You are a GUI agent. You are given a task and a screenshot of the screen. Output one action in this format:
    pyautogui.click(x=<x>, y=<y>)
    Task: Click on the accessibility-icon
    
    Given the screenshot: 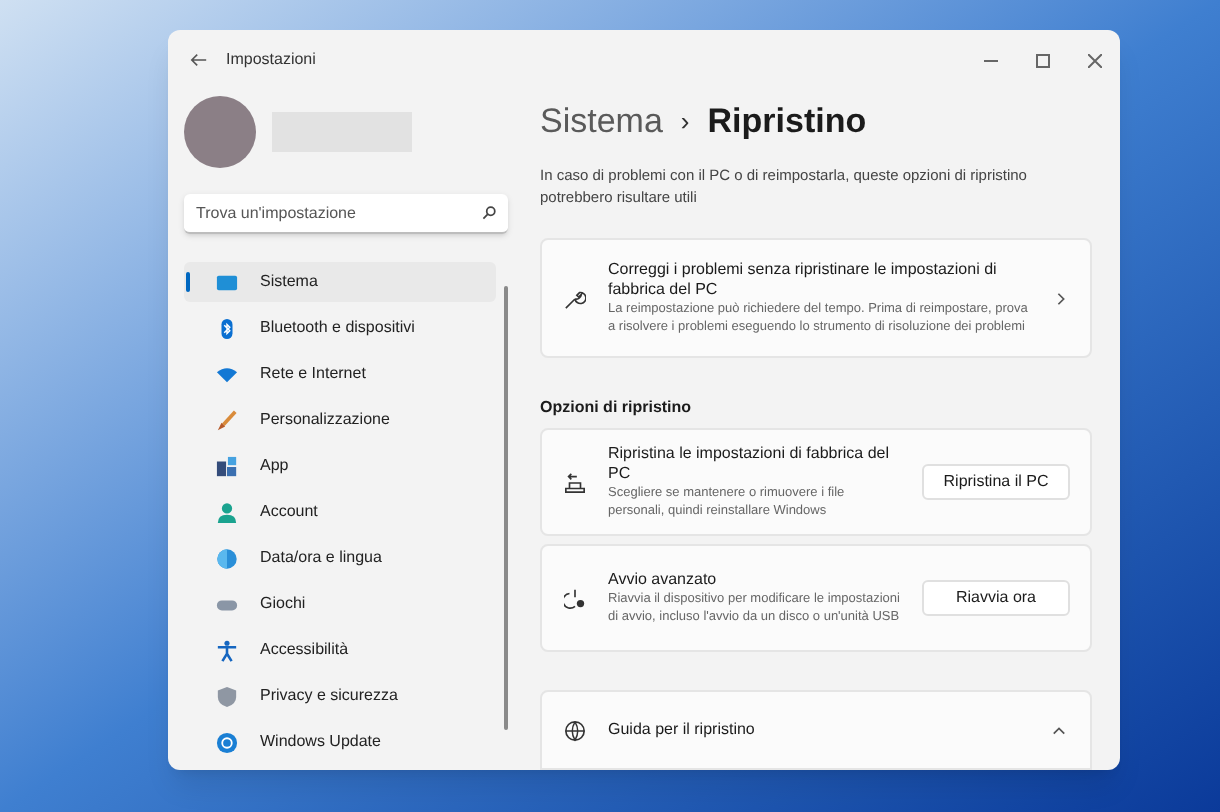 What is the action you would take?
    pyautogui.click(x=227, y=650)
    